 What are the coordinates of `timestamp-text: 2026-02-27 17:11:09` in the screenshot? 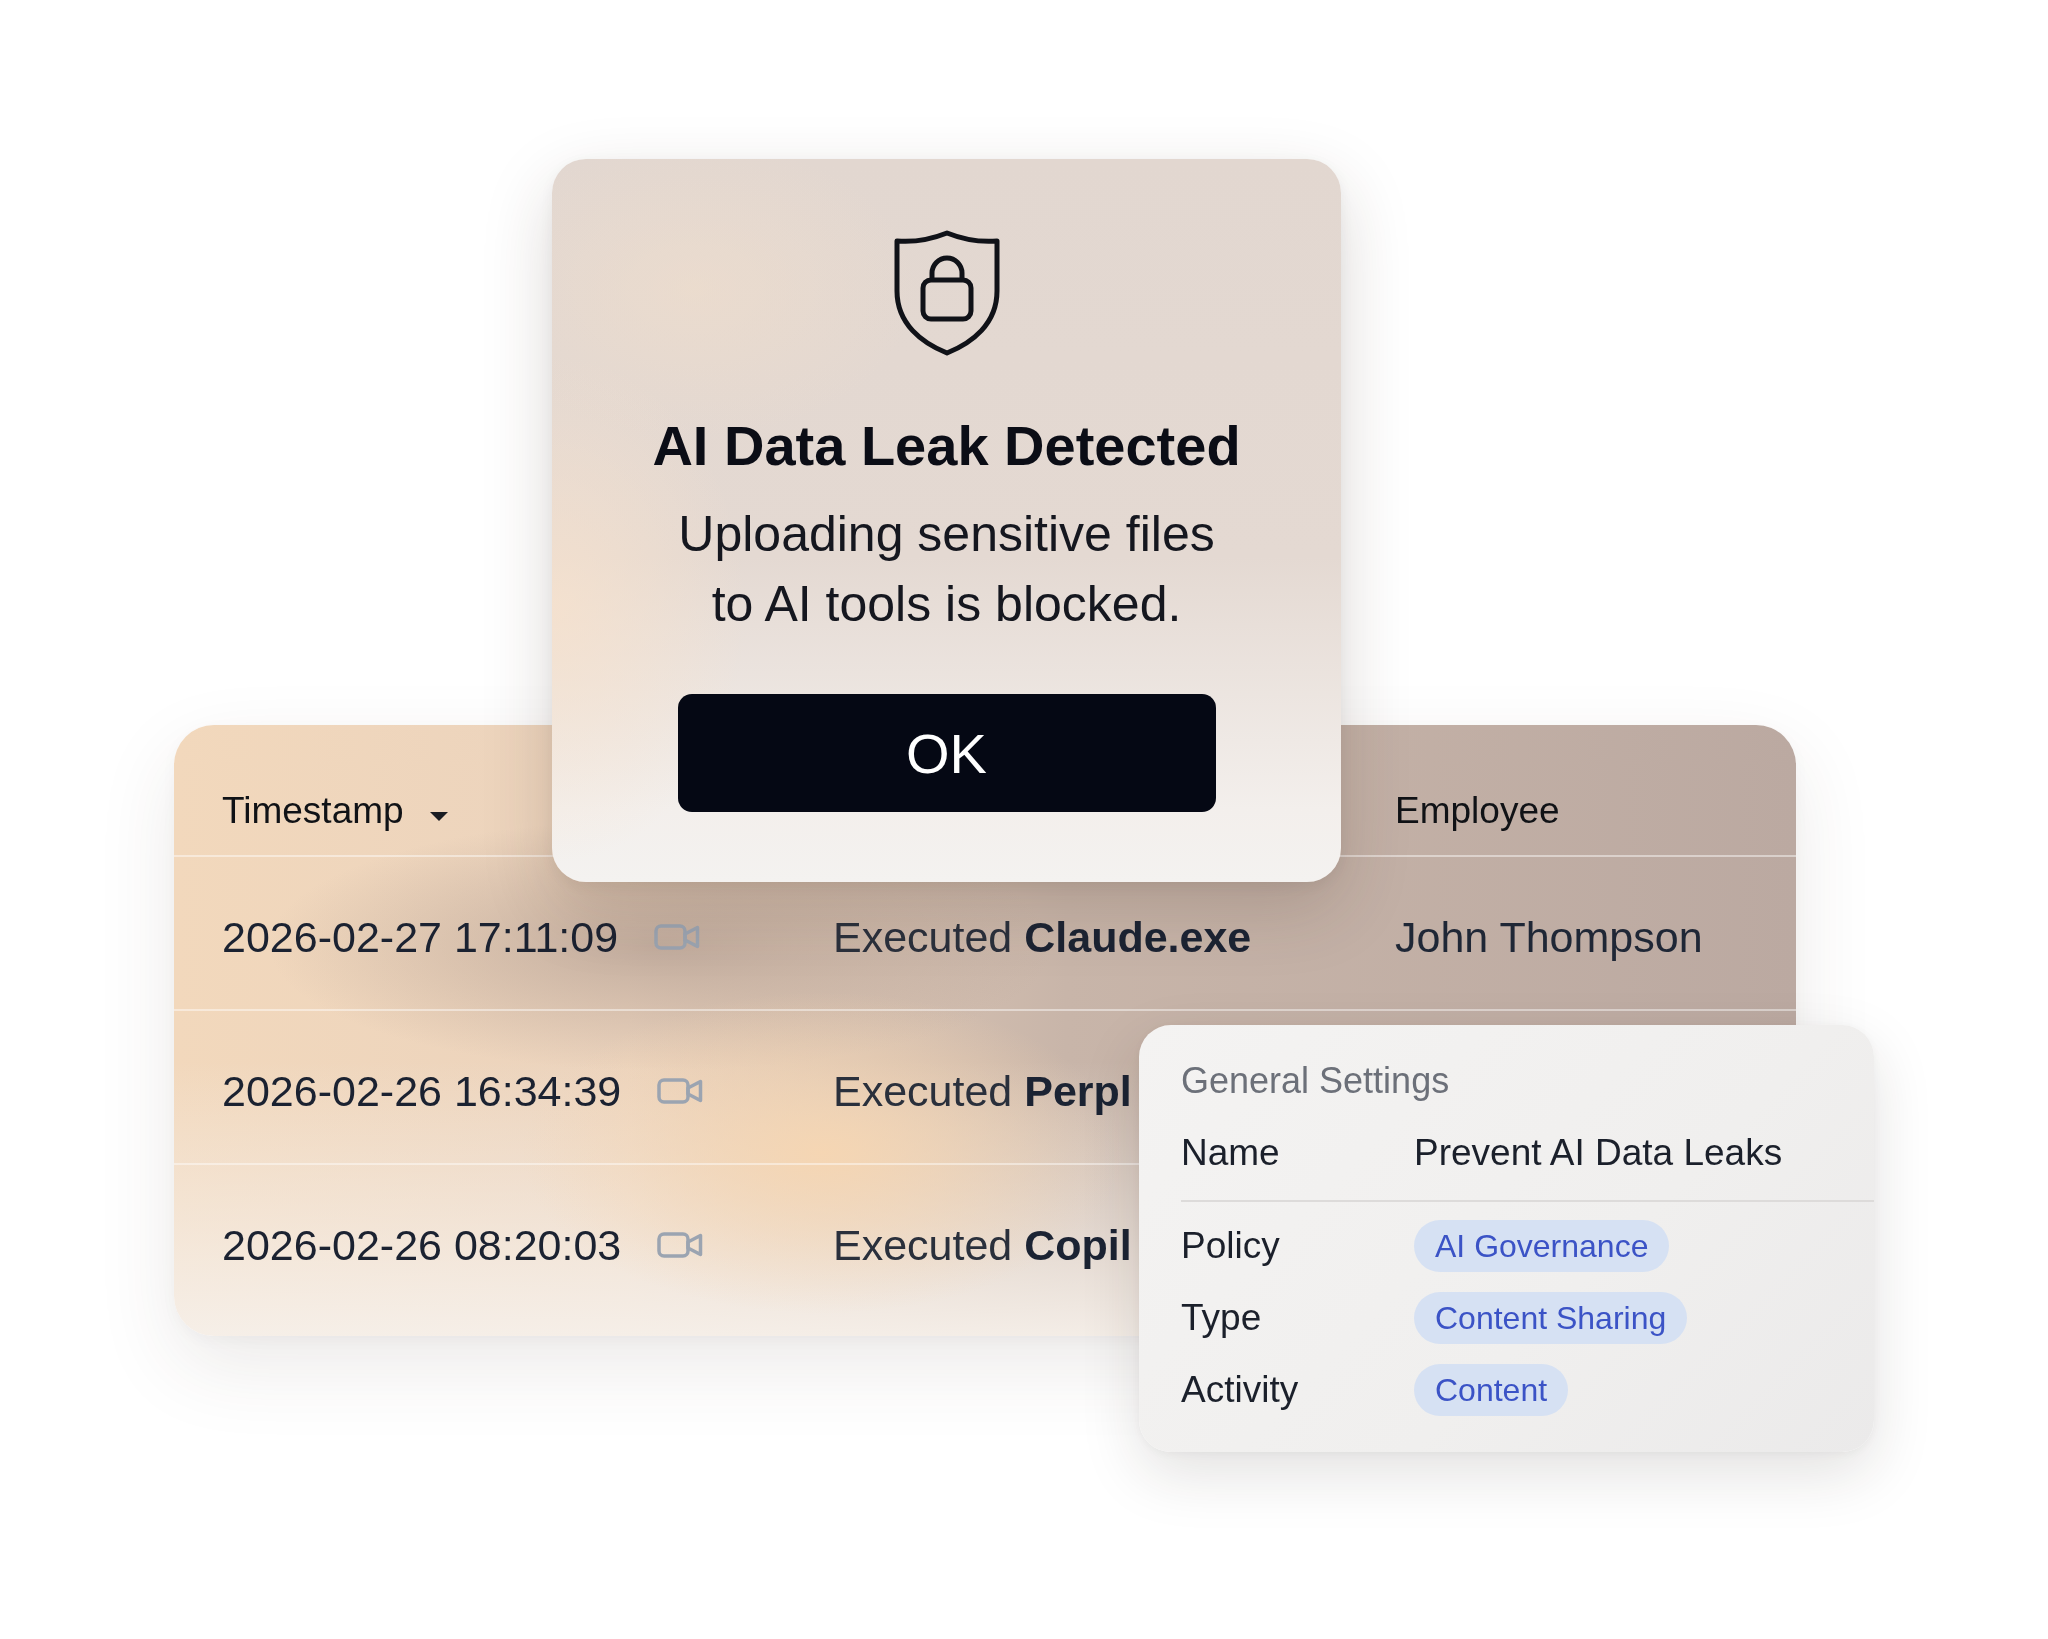 It's located at (420, 937).